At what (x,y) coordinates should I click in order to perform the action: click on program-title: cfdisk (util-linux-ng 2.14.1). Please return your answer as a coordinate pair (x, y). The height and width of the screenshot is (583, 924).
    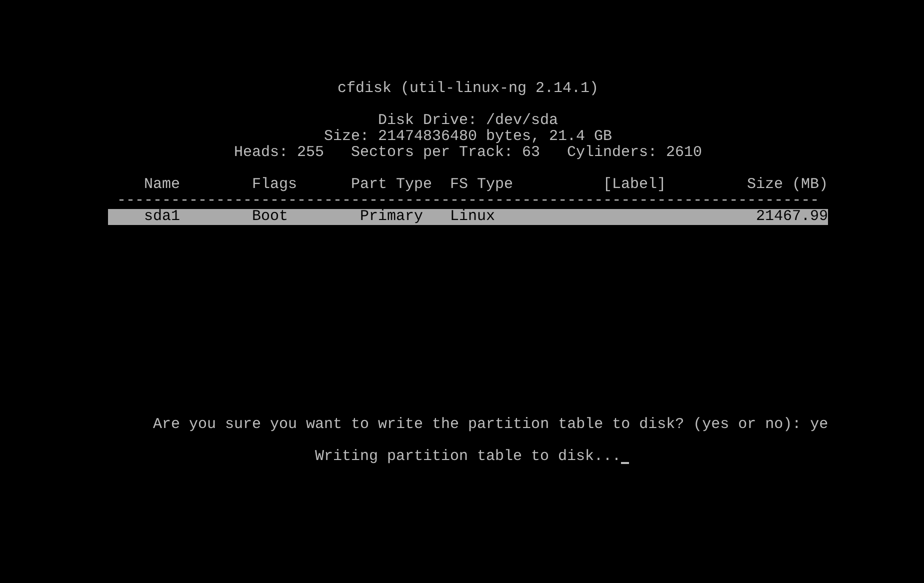
    Looking at the image, I should click on (468, 88).